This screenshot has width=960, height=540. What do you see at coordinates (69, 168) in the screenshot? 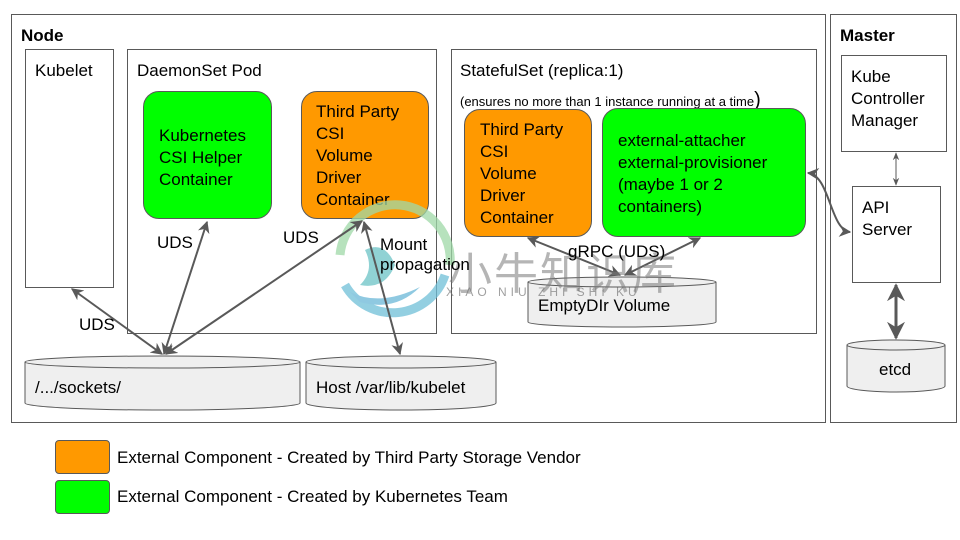
I see `kubelet-box` at bounding box center [69, 168].